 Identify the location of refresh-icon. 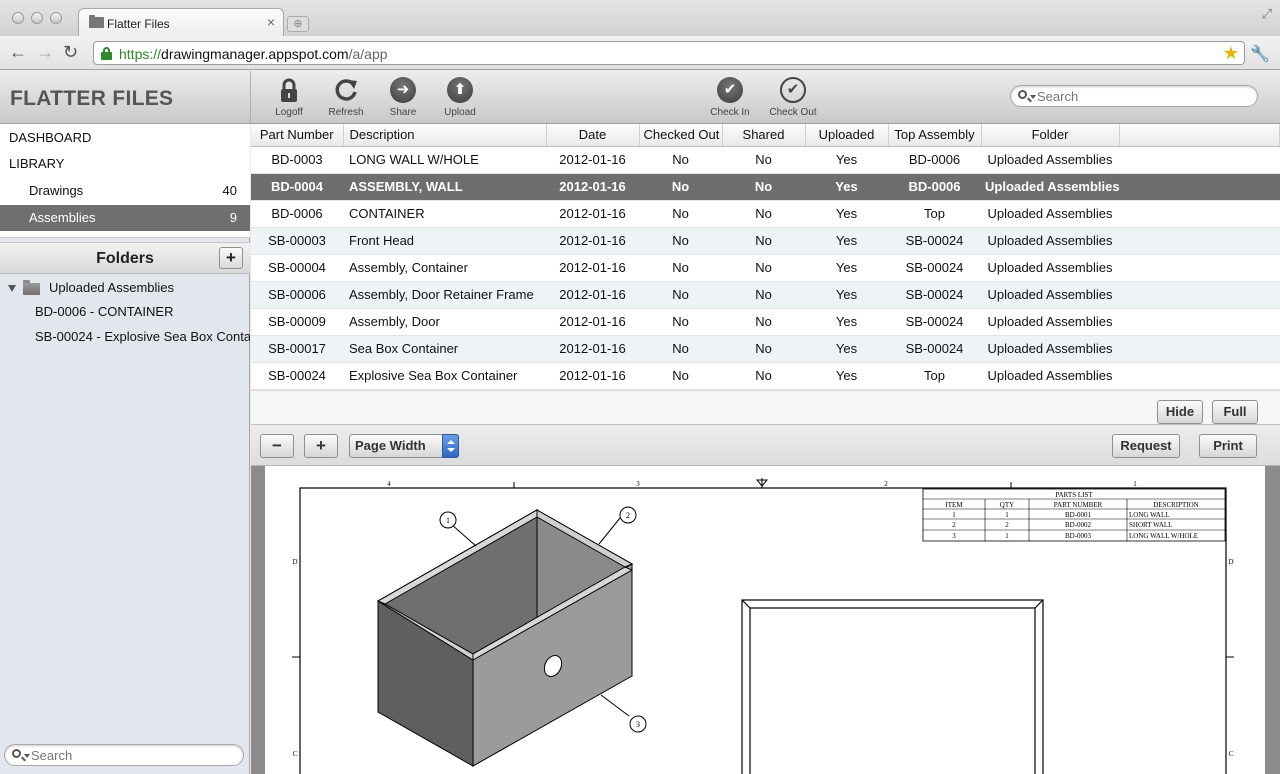
(346, 90).